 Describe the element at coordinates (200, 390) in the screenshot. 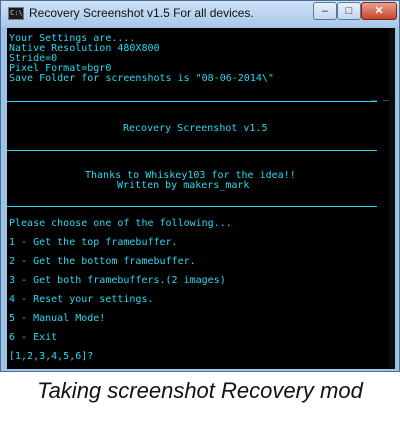

I see `image-caption: Taking screenshot Recovery mod` at that location.